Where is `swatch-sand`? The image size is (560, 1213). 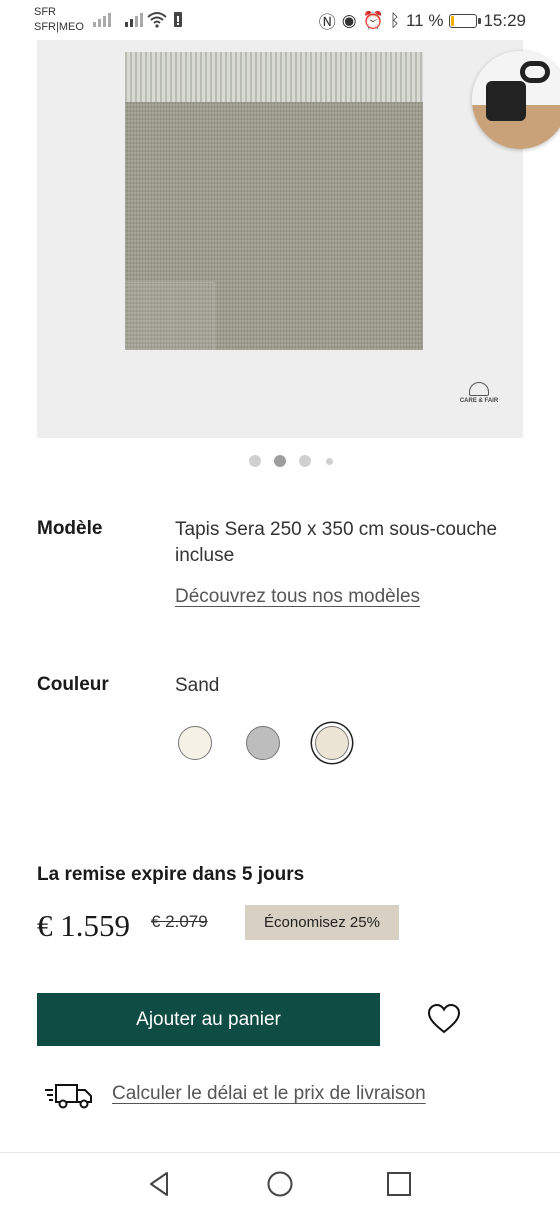 swatch-sand is located at coordinates (332, 743).